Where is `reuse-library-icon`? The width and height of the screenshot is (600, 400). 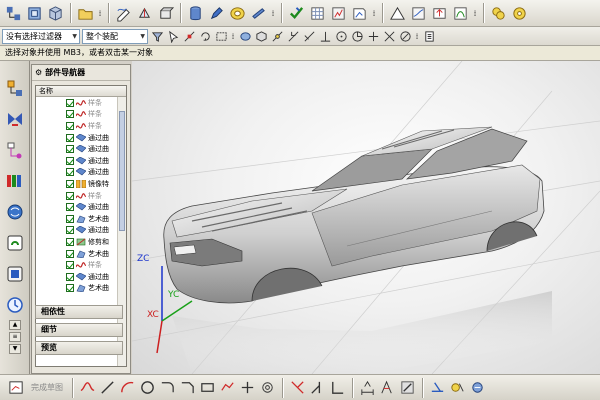
reuse-library-icon is located at coordinates (15, 181).